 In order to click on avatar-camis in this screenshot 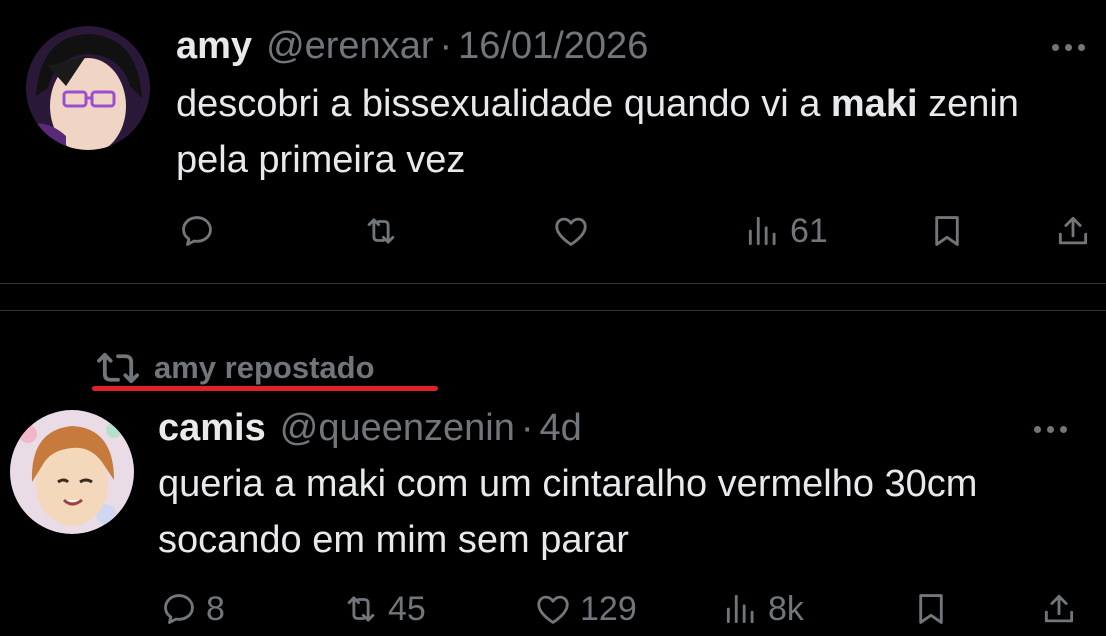, I will do `click(72, 472)`.